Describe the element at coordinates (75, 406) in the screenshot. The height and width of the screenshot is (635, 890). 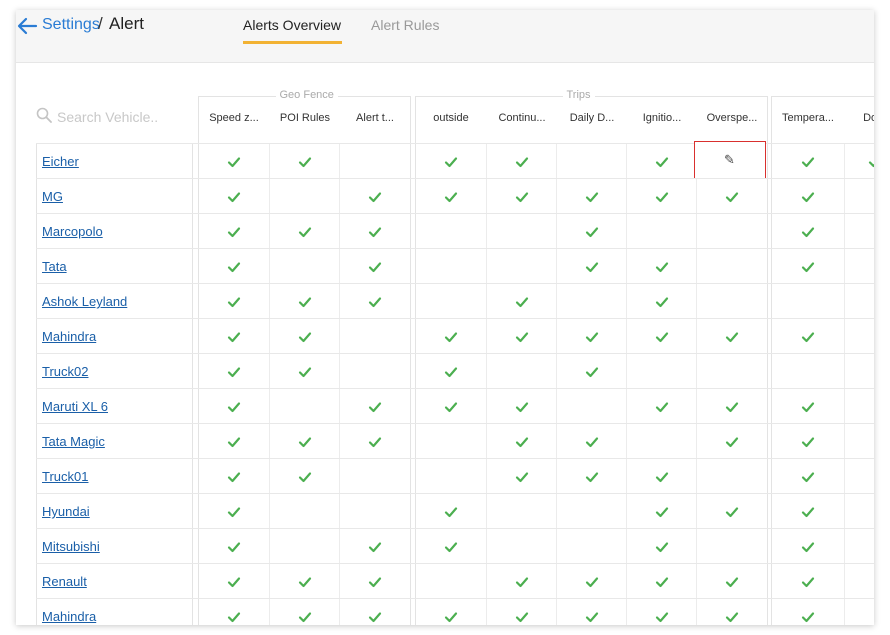
I see `vehicle-link: Maruti XL 6` at that location.